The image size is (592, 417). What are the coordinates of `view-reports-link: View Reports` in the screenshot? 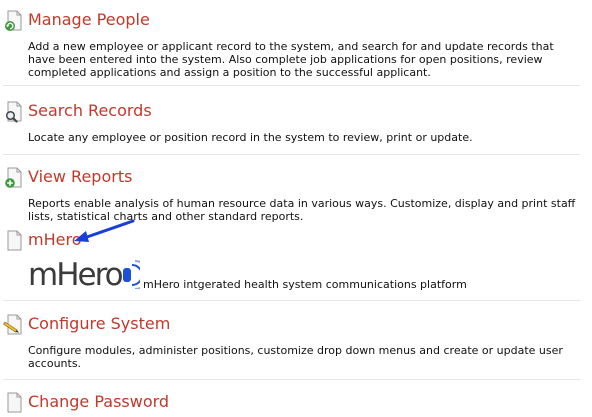 It's located at (80, 177).